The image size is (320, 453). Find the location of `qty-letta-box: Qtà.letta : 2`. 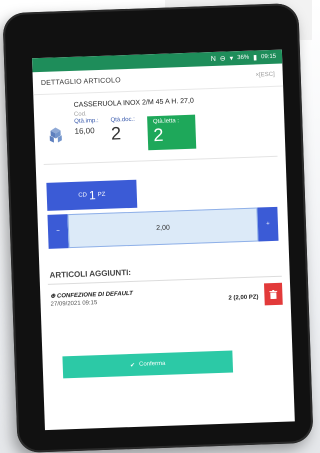

qty-letta-box: Qtà.letta : 2 is located at coordinates (171, 132).